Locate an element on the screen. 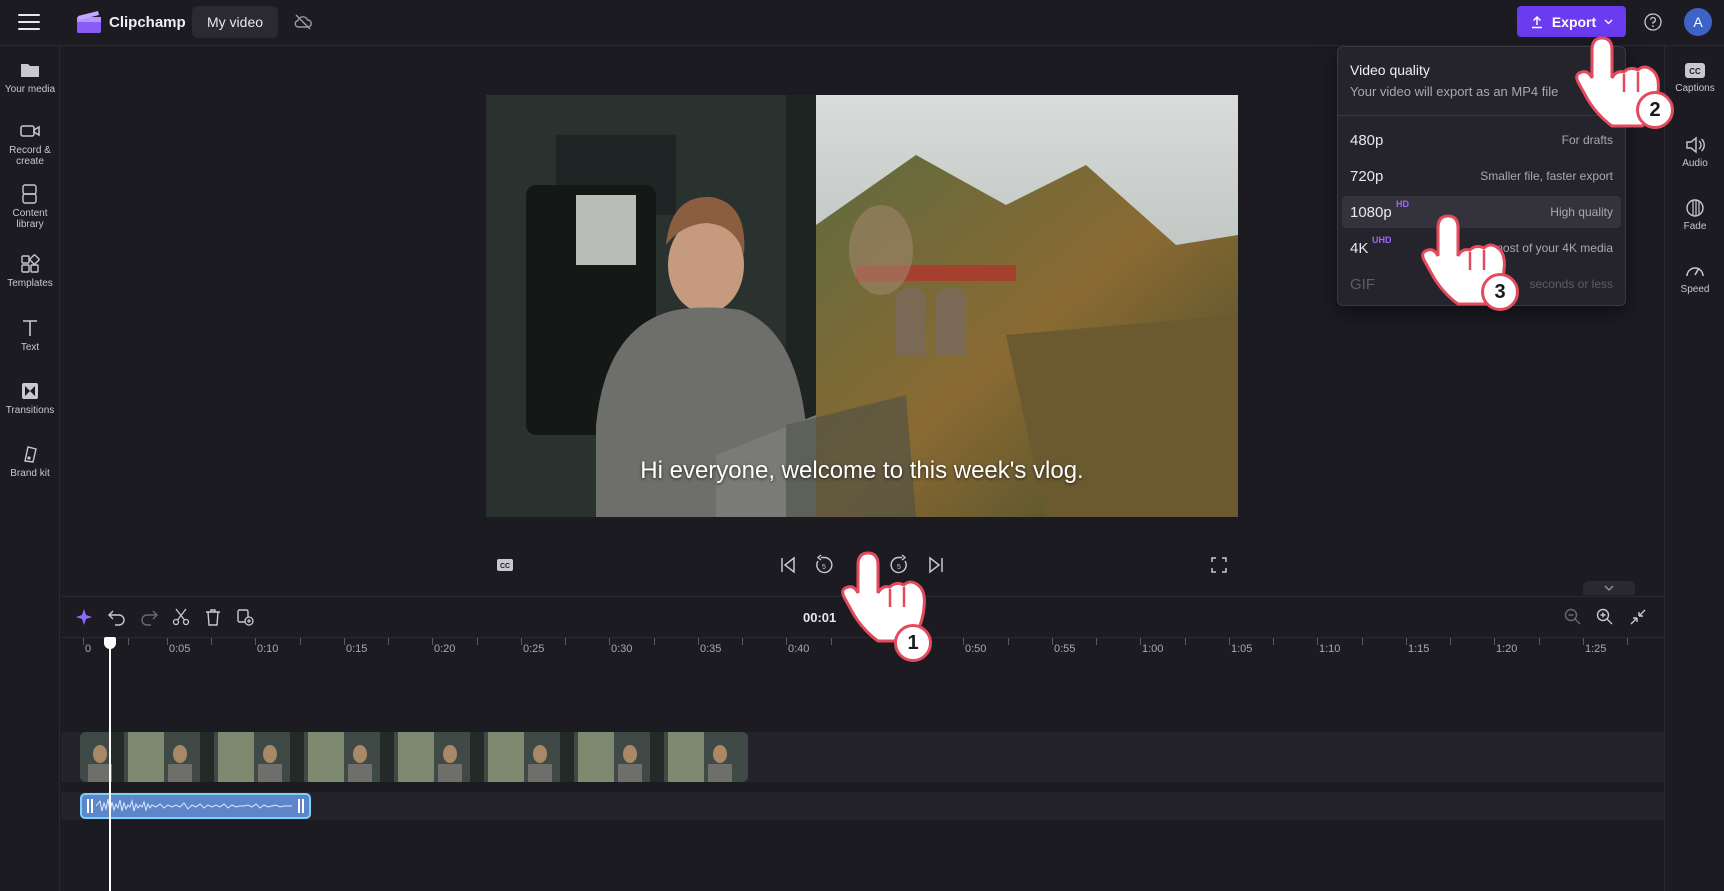 The image size is (1724, 891). sidebar-item-transitions: Transitions is located at coordinates (30, 398).